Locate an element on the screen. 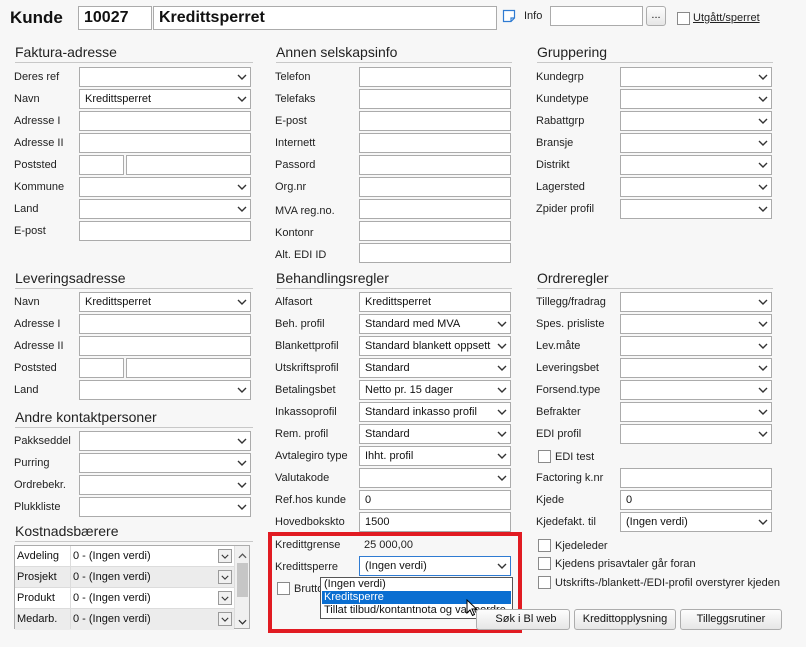 This screenshot has width=806, height=647. search-web-button: Søk i Bl web is located at coordinates (523, 619).